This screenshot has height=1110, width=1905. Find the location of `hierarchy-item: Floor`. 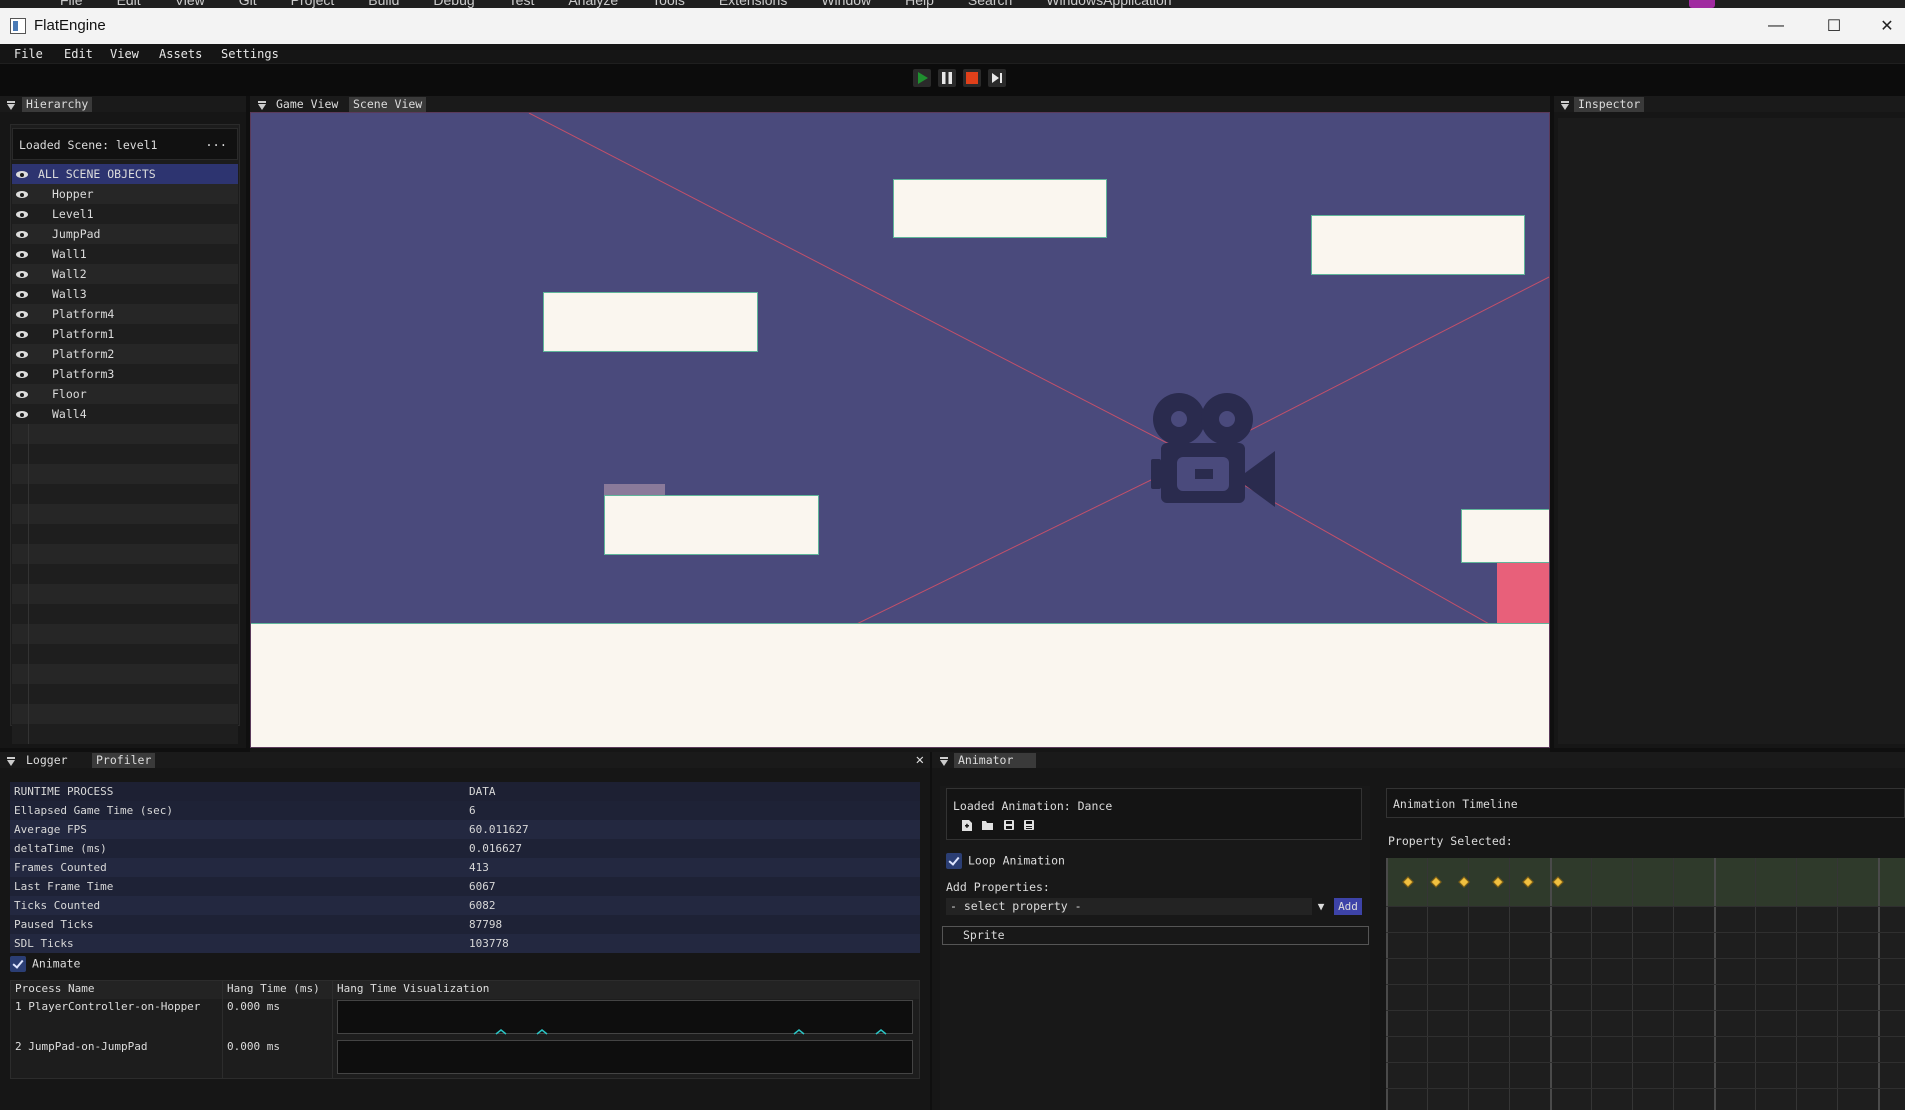

hierarchy-item: Floor is located at coordinates (125, 394).